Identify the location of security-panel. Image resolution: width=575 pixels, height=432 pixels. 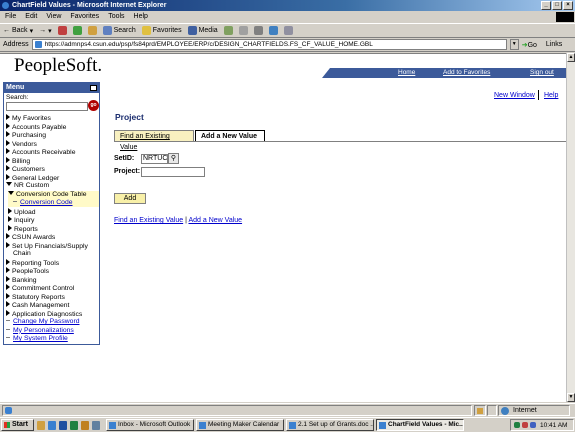
(480, 410).